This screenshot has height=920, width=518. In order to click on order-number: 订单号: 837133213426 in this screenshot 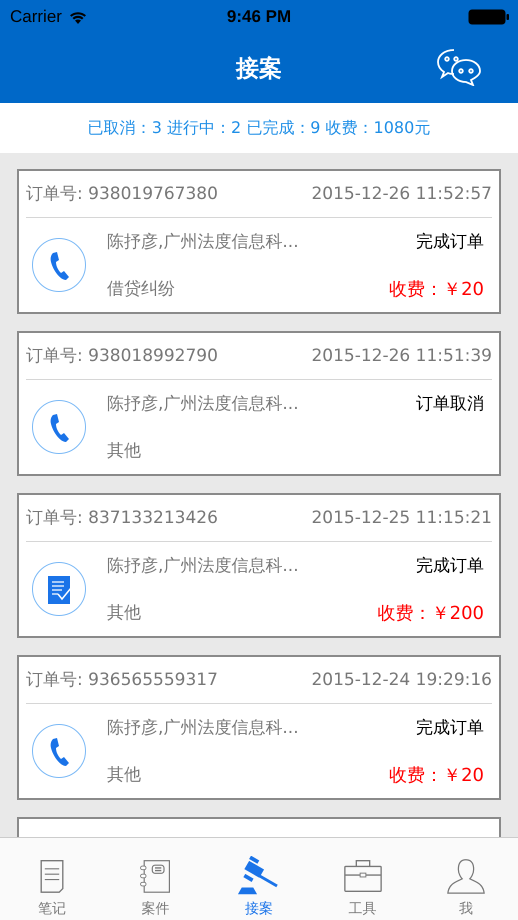, I will do `click(122, 518)`.